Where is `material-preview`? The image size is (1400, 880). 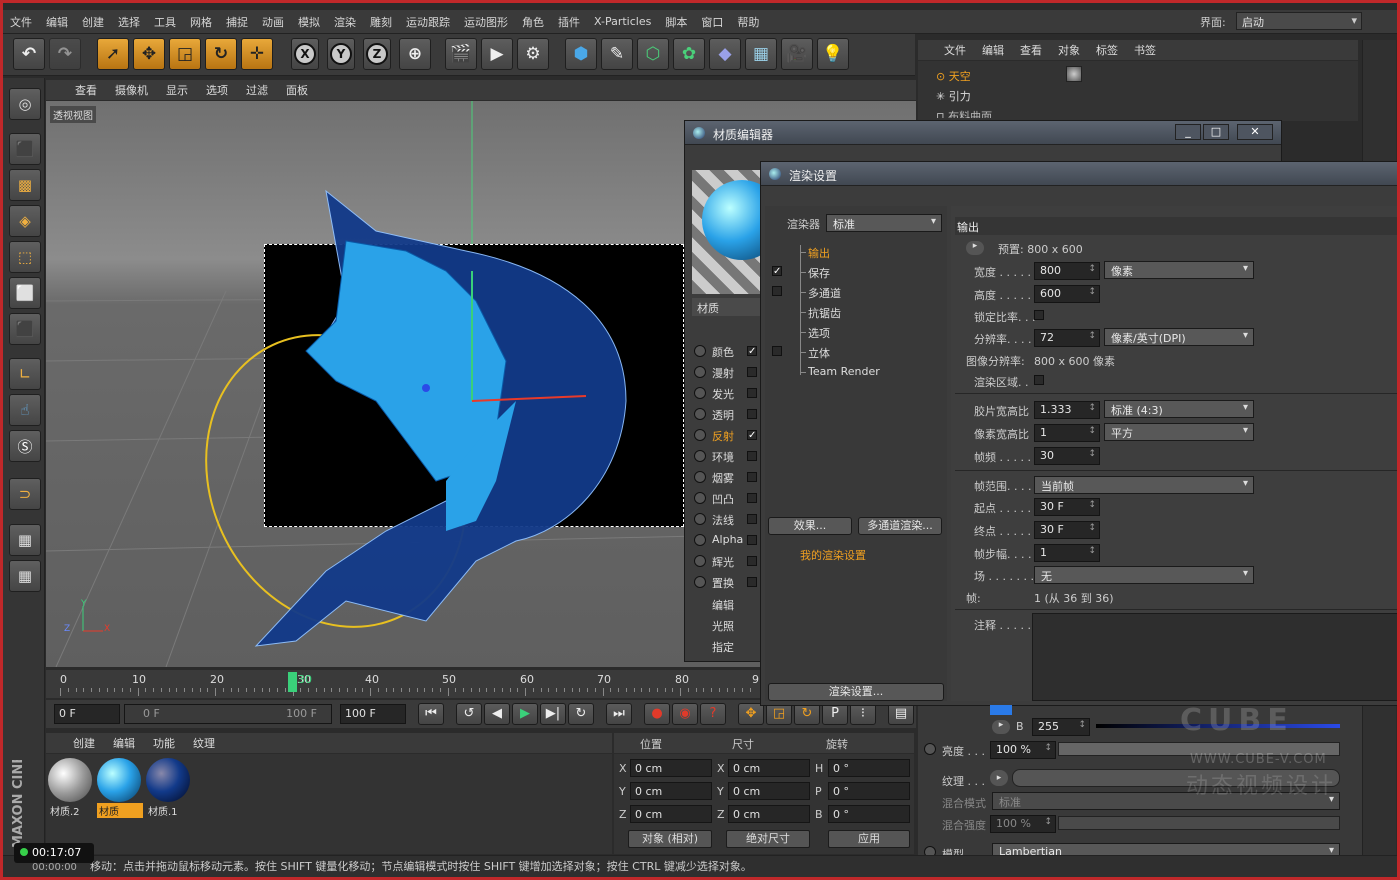 material-preview is located at coordinates (737, 232).